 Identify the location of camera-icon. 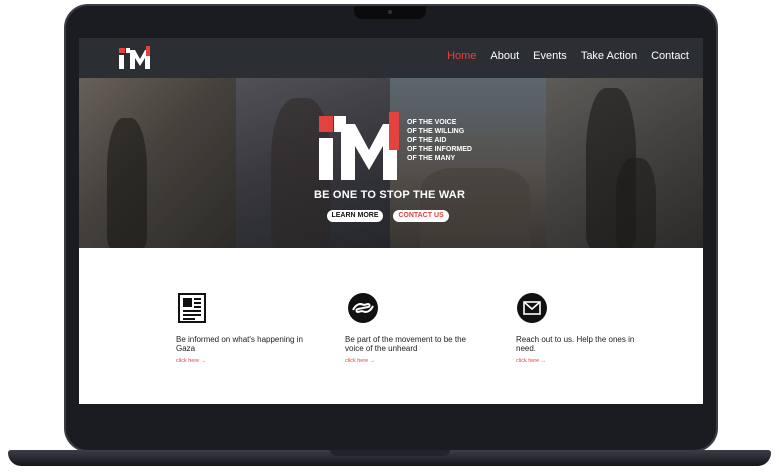
(390, 12).